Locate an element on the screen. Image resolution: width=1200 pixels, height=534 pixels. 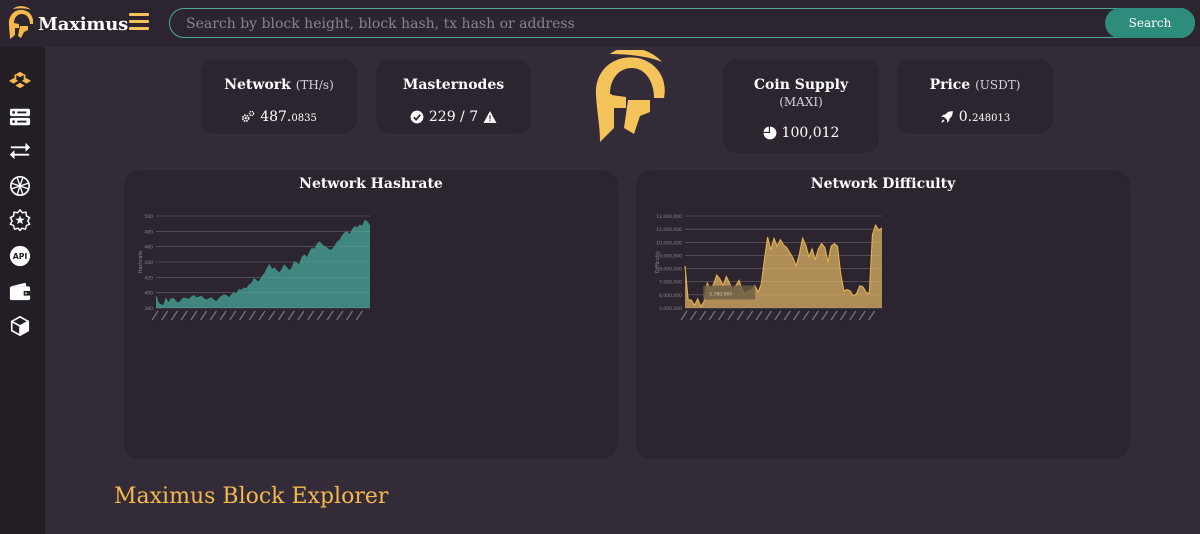
sidebar: API is located at coordinates (22, 290).